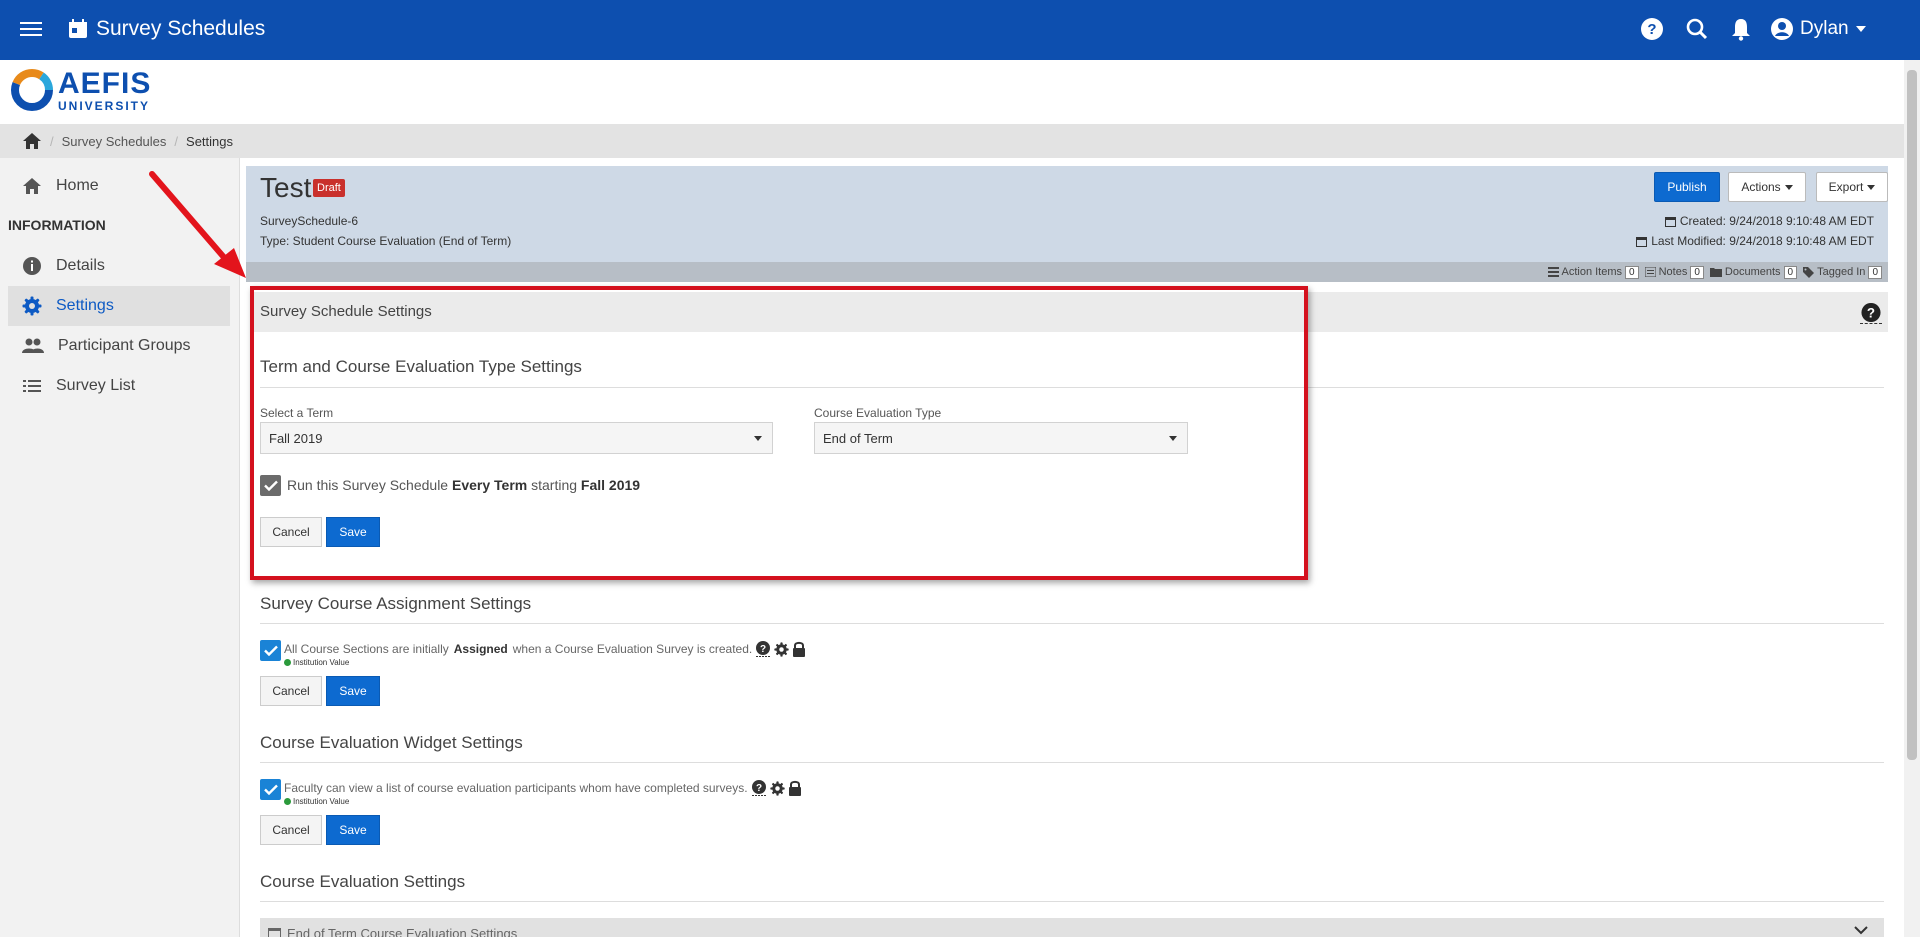 The height and width of the screenshot is (937, 1920). What do you see at coordinates (77, 185) in the screenshot?
I see `sidebar-item-label: Home` at bounding box center [77, 185].